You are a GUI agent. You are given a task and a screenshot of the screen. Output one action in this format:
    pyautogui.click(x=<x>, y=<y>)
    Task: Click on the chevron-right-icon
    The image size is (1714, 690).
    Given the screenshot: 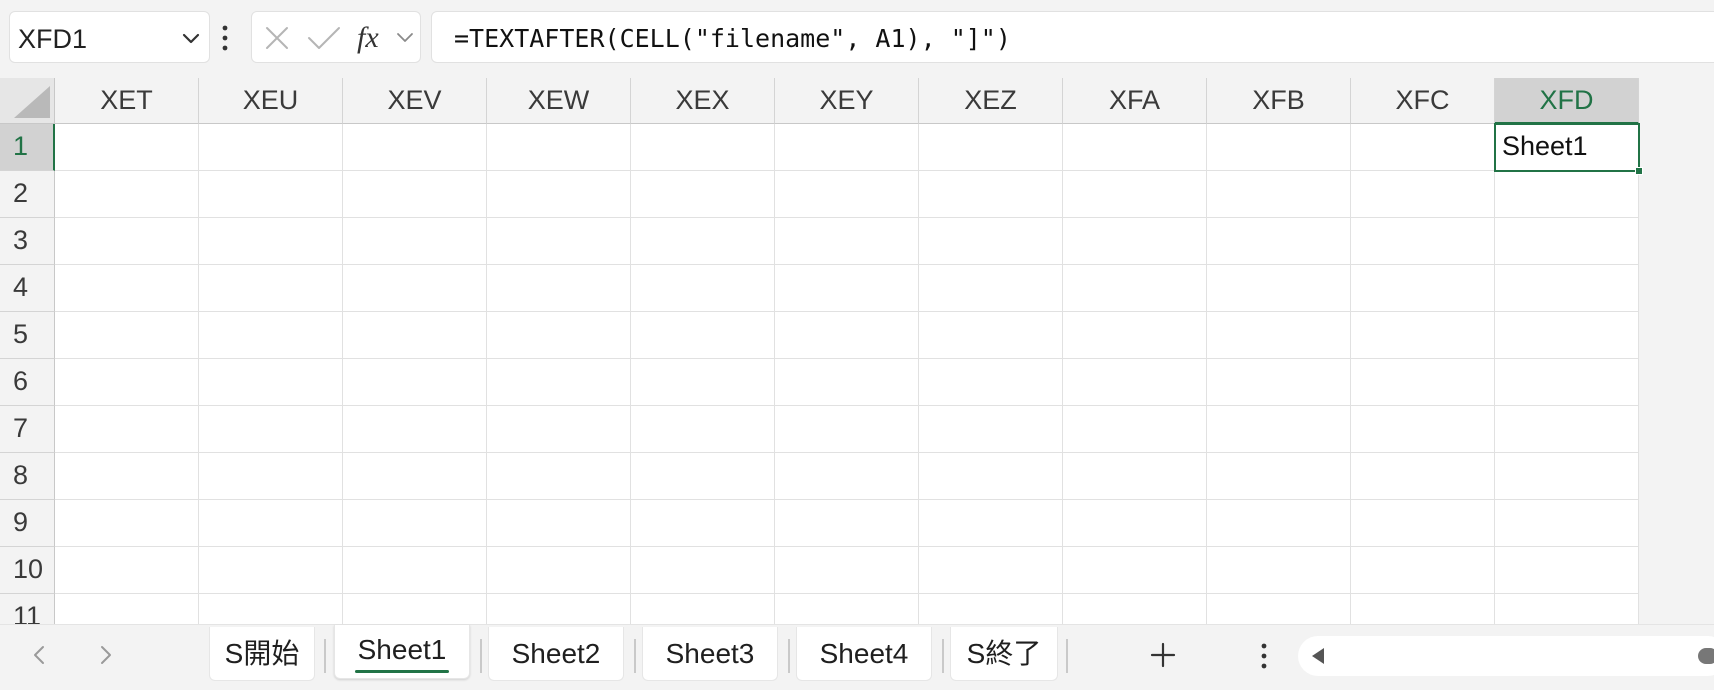 What is the action you would take?
    pyautogui.click(x=105, y=655)
    